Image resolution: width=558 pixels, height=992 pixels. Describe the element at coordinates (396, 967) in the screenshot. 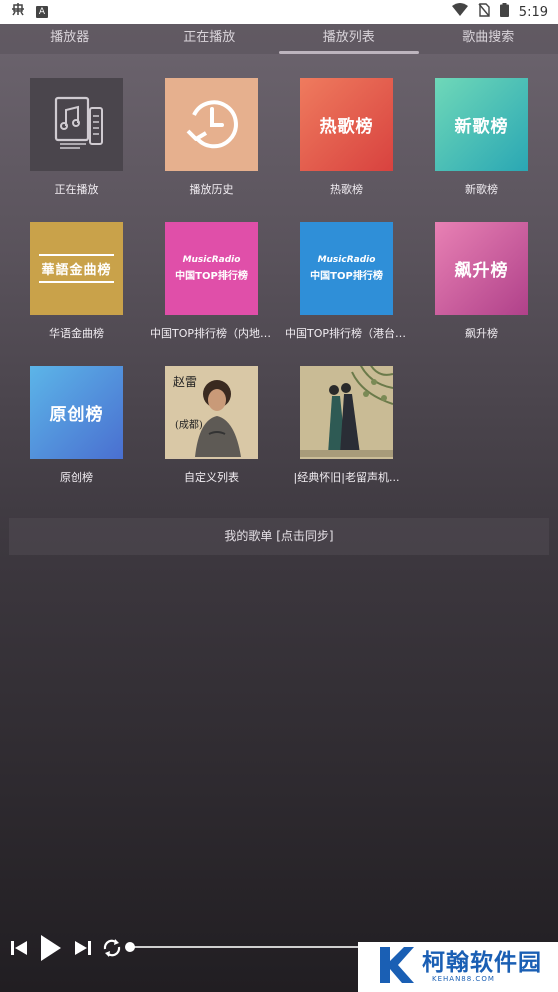

I see `watermark-logo-icon` at that location.